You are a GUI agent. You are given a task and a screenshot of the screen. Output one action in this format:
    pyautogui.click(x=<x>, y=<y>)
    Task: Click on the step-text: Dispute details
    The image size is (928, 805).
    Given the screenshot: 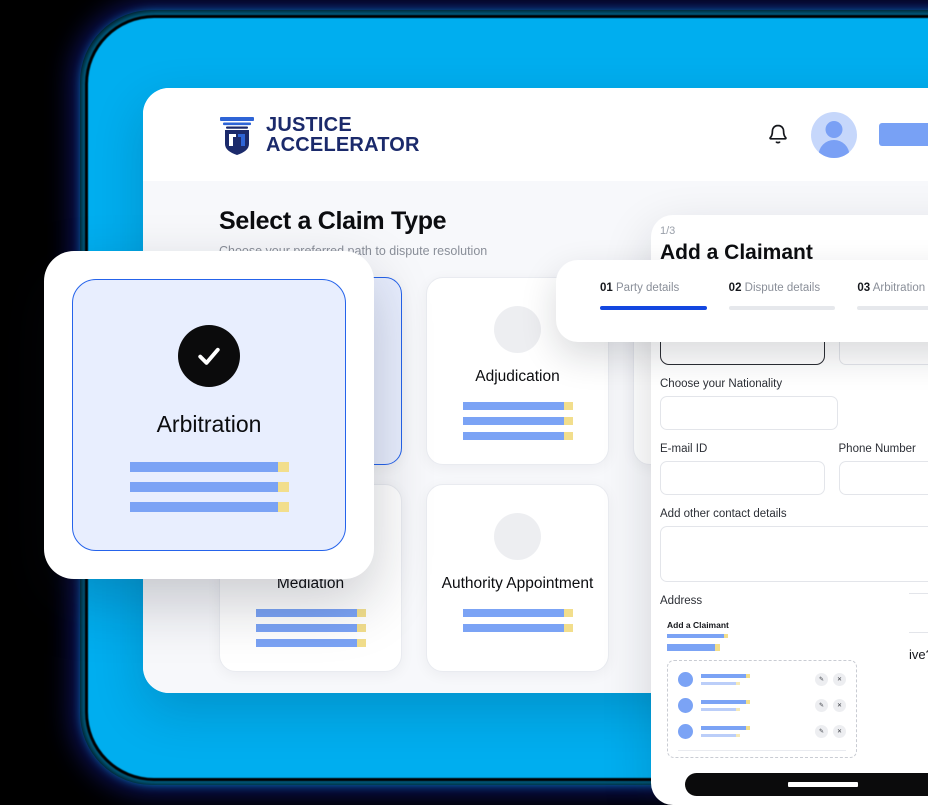 What is the action you would take?
    pyautogui.click(x=782, y=288)
    